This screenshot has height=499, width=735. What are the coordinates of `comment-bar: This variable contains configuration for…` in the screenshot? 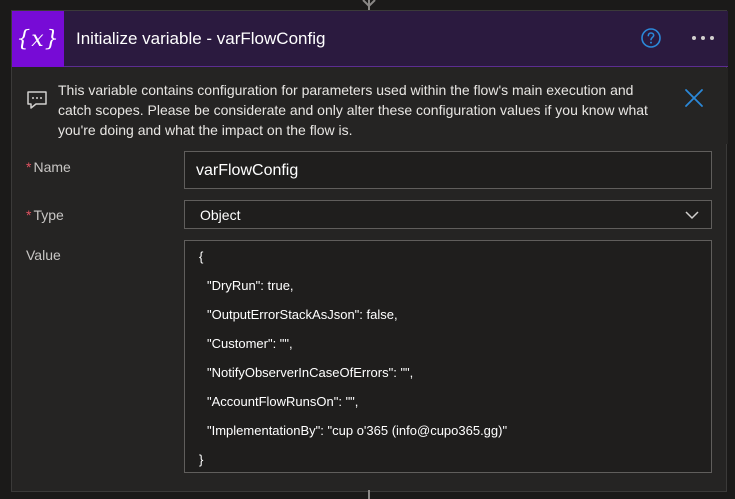 It's located at (370, 106).